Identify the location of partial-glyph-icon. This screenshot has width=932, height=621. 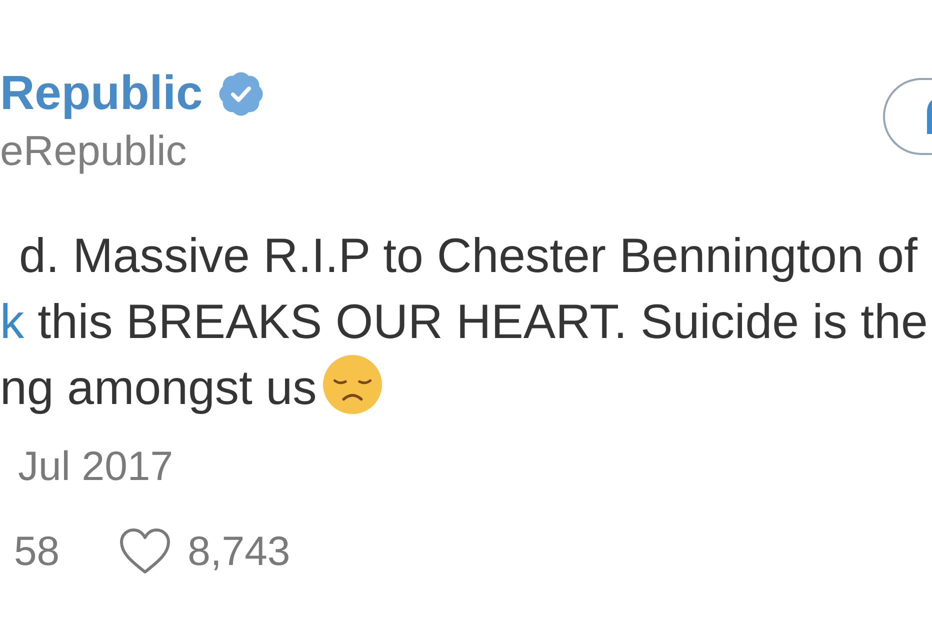
(929, 117).